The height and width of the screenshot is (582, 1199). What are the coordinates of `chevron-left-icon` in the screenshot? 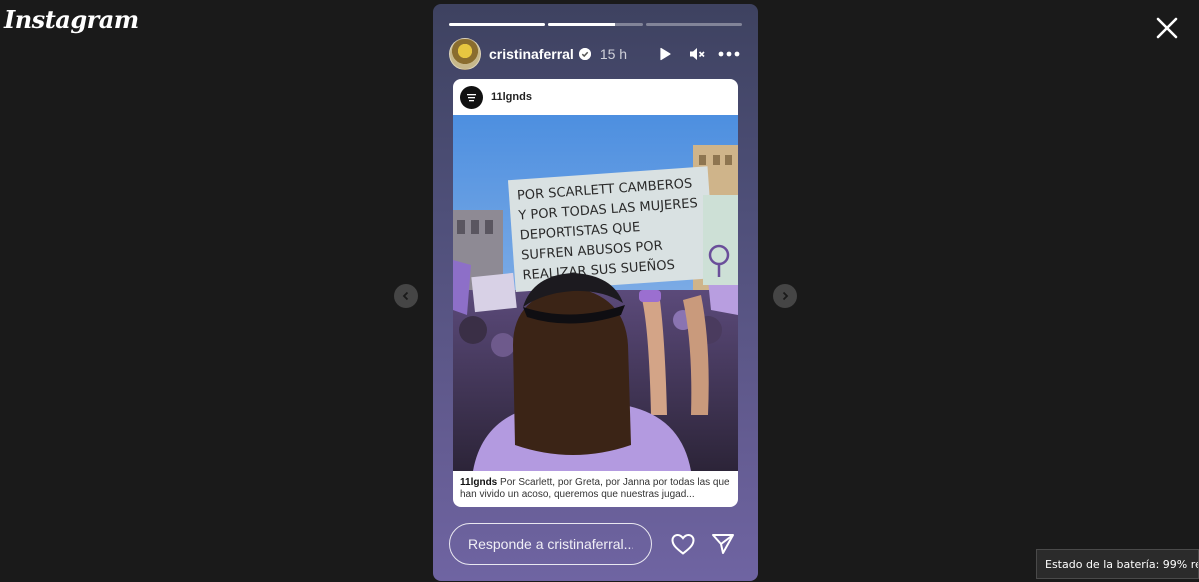 It's located at (405, 296).